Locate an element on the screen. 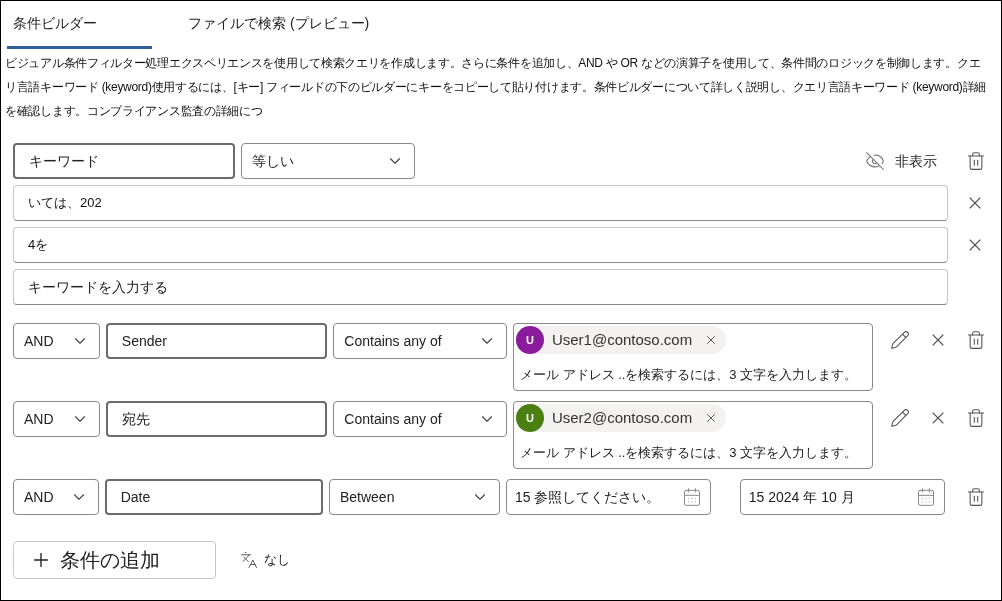 The width and height of the screenshot is (1002, 601). date-picker: 15 参照してください。 is located at coordinates (608, 497).